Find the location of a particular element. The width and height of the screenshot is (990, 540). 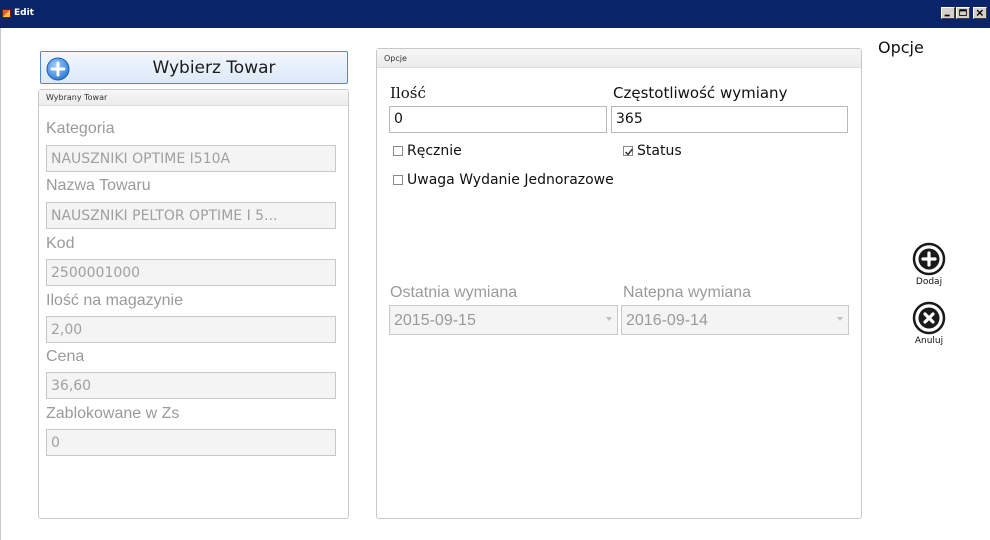

one-time-issue-checkbox: Uwaga Wydanie Jednorazowe is located at coordinates (503, 180).